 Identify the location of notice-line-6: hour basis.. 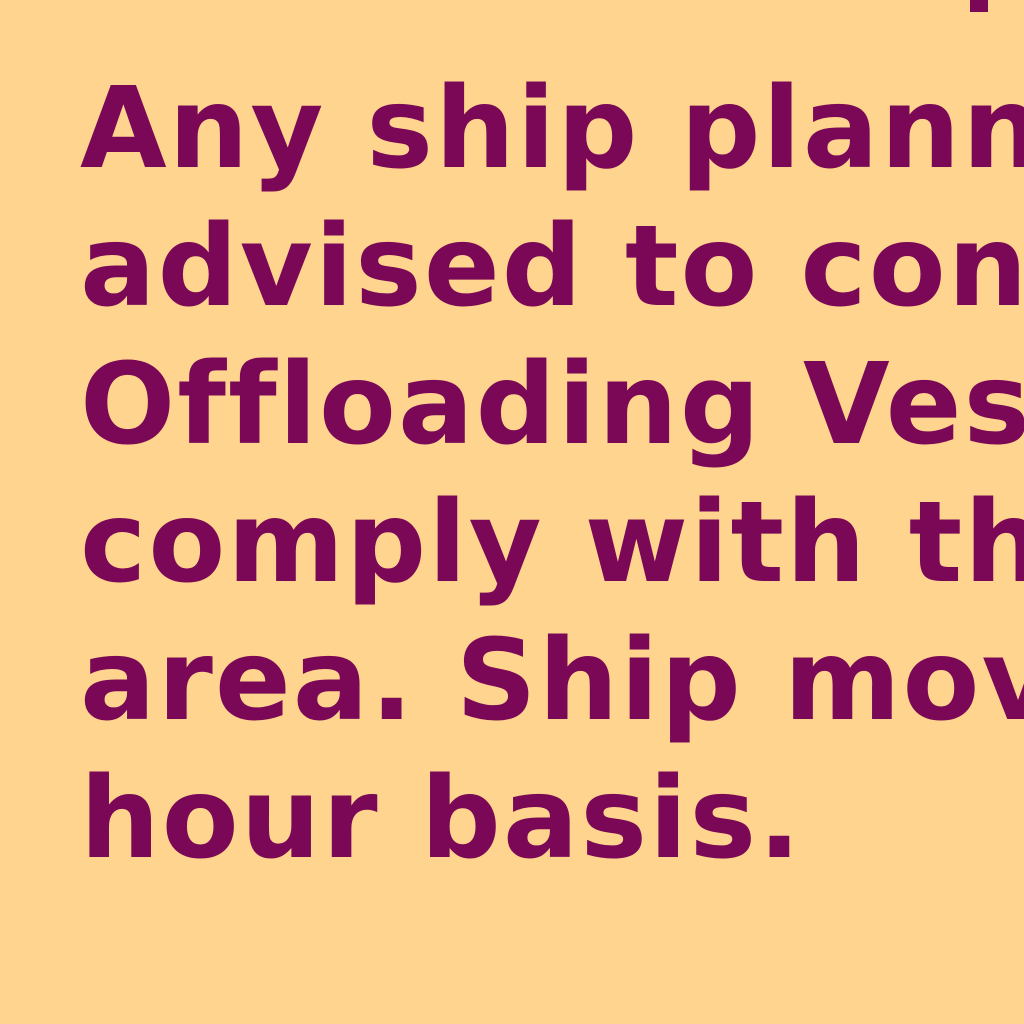
(441, 819).